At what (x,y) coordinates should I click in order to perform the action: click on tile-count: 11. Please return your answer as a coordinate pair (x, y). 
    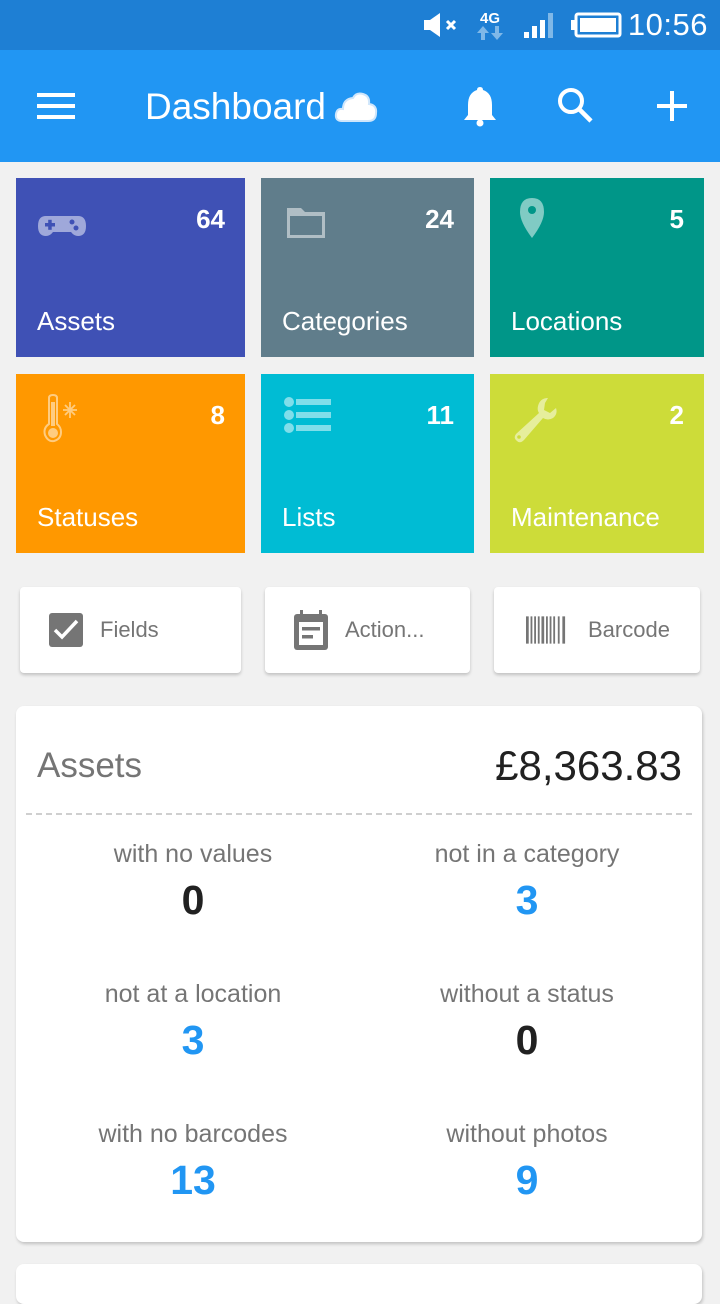
    Looking at the image, I should click on (440, 415).